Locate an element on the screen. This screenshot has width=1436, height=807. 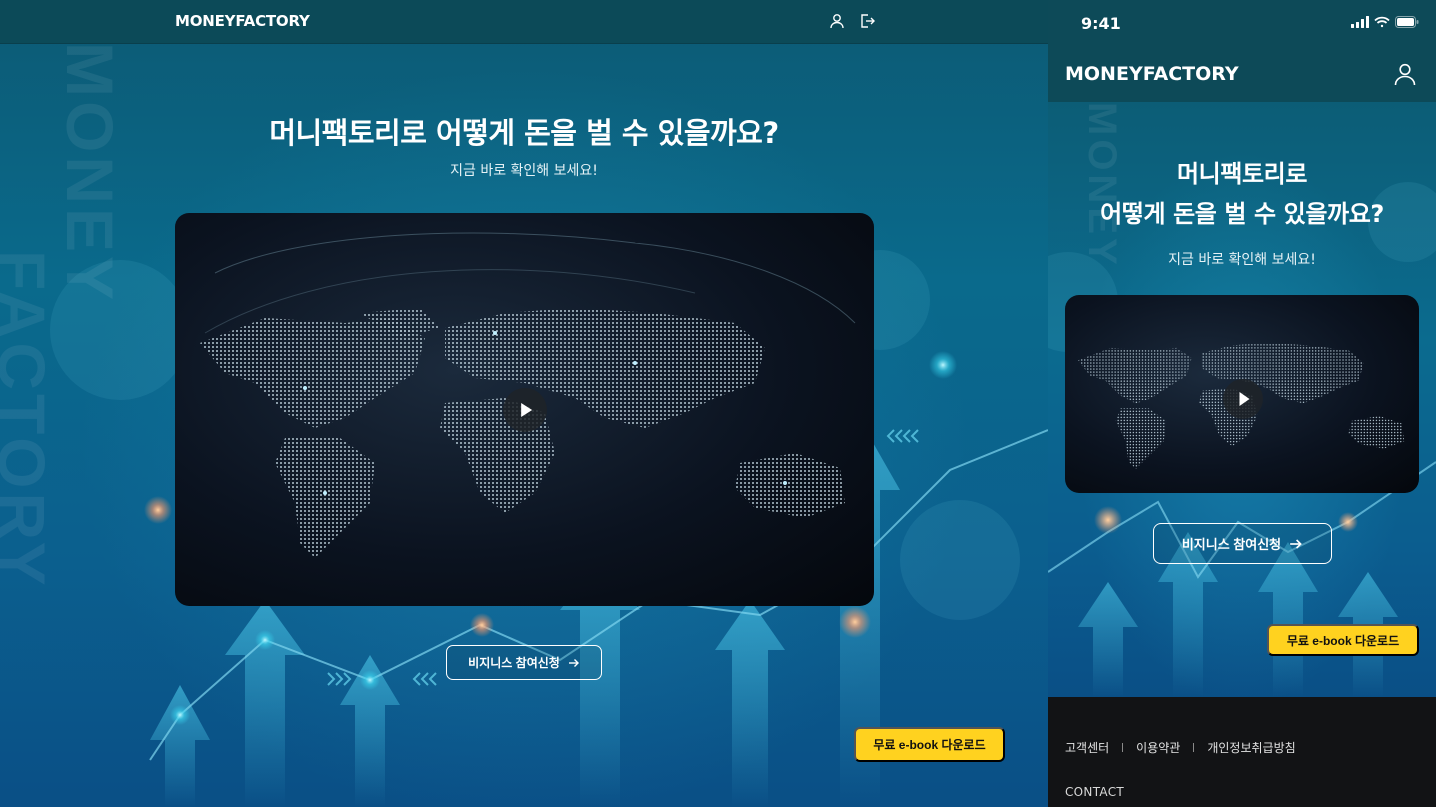
watermark-factory: FACTORY is located at coordinates (29, 420).